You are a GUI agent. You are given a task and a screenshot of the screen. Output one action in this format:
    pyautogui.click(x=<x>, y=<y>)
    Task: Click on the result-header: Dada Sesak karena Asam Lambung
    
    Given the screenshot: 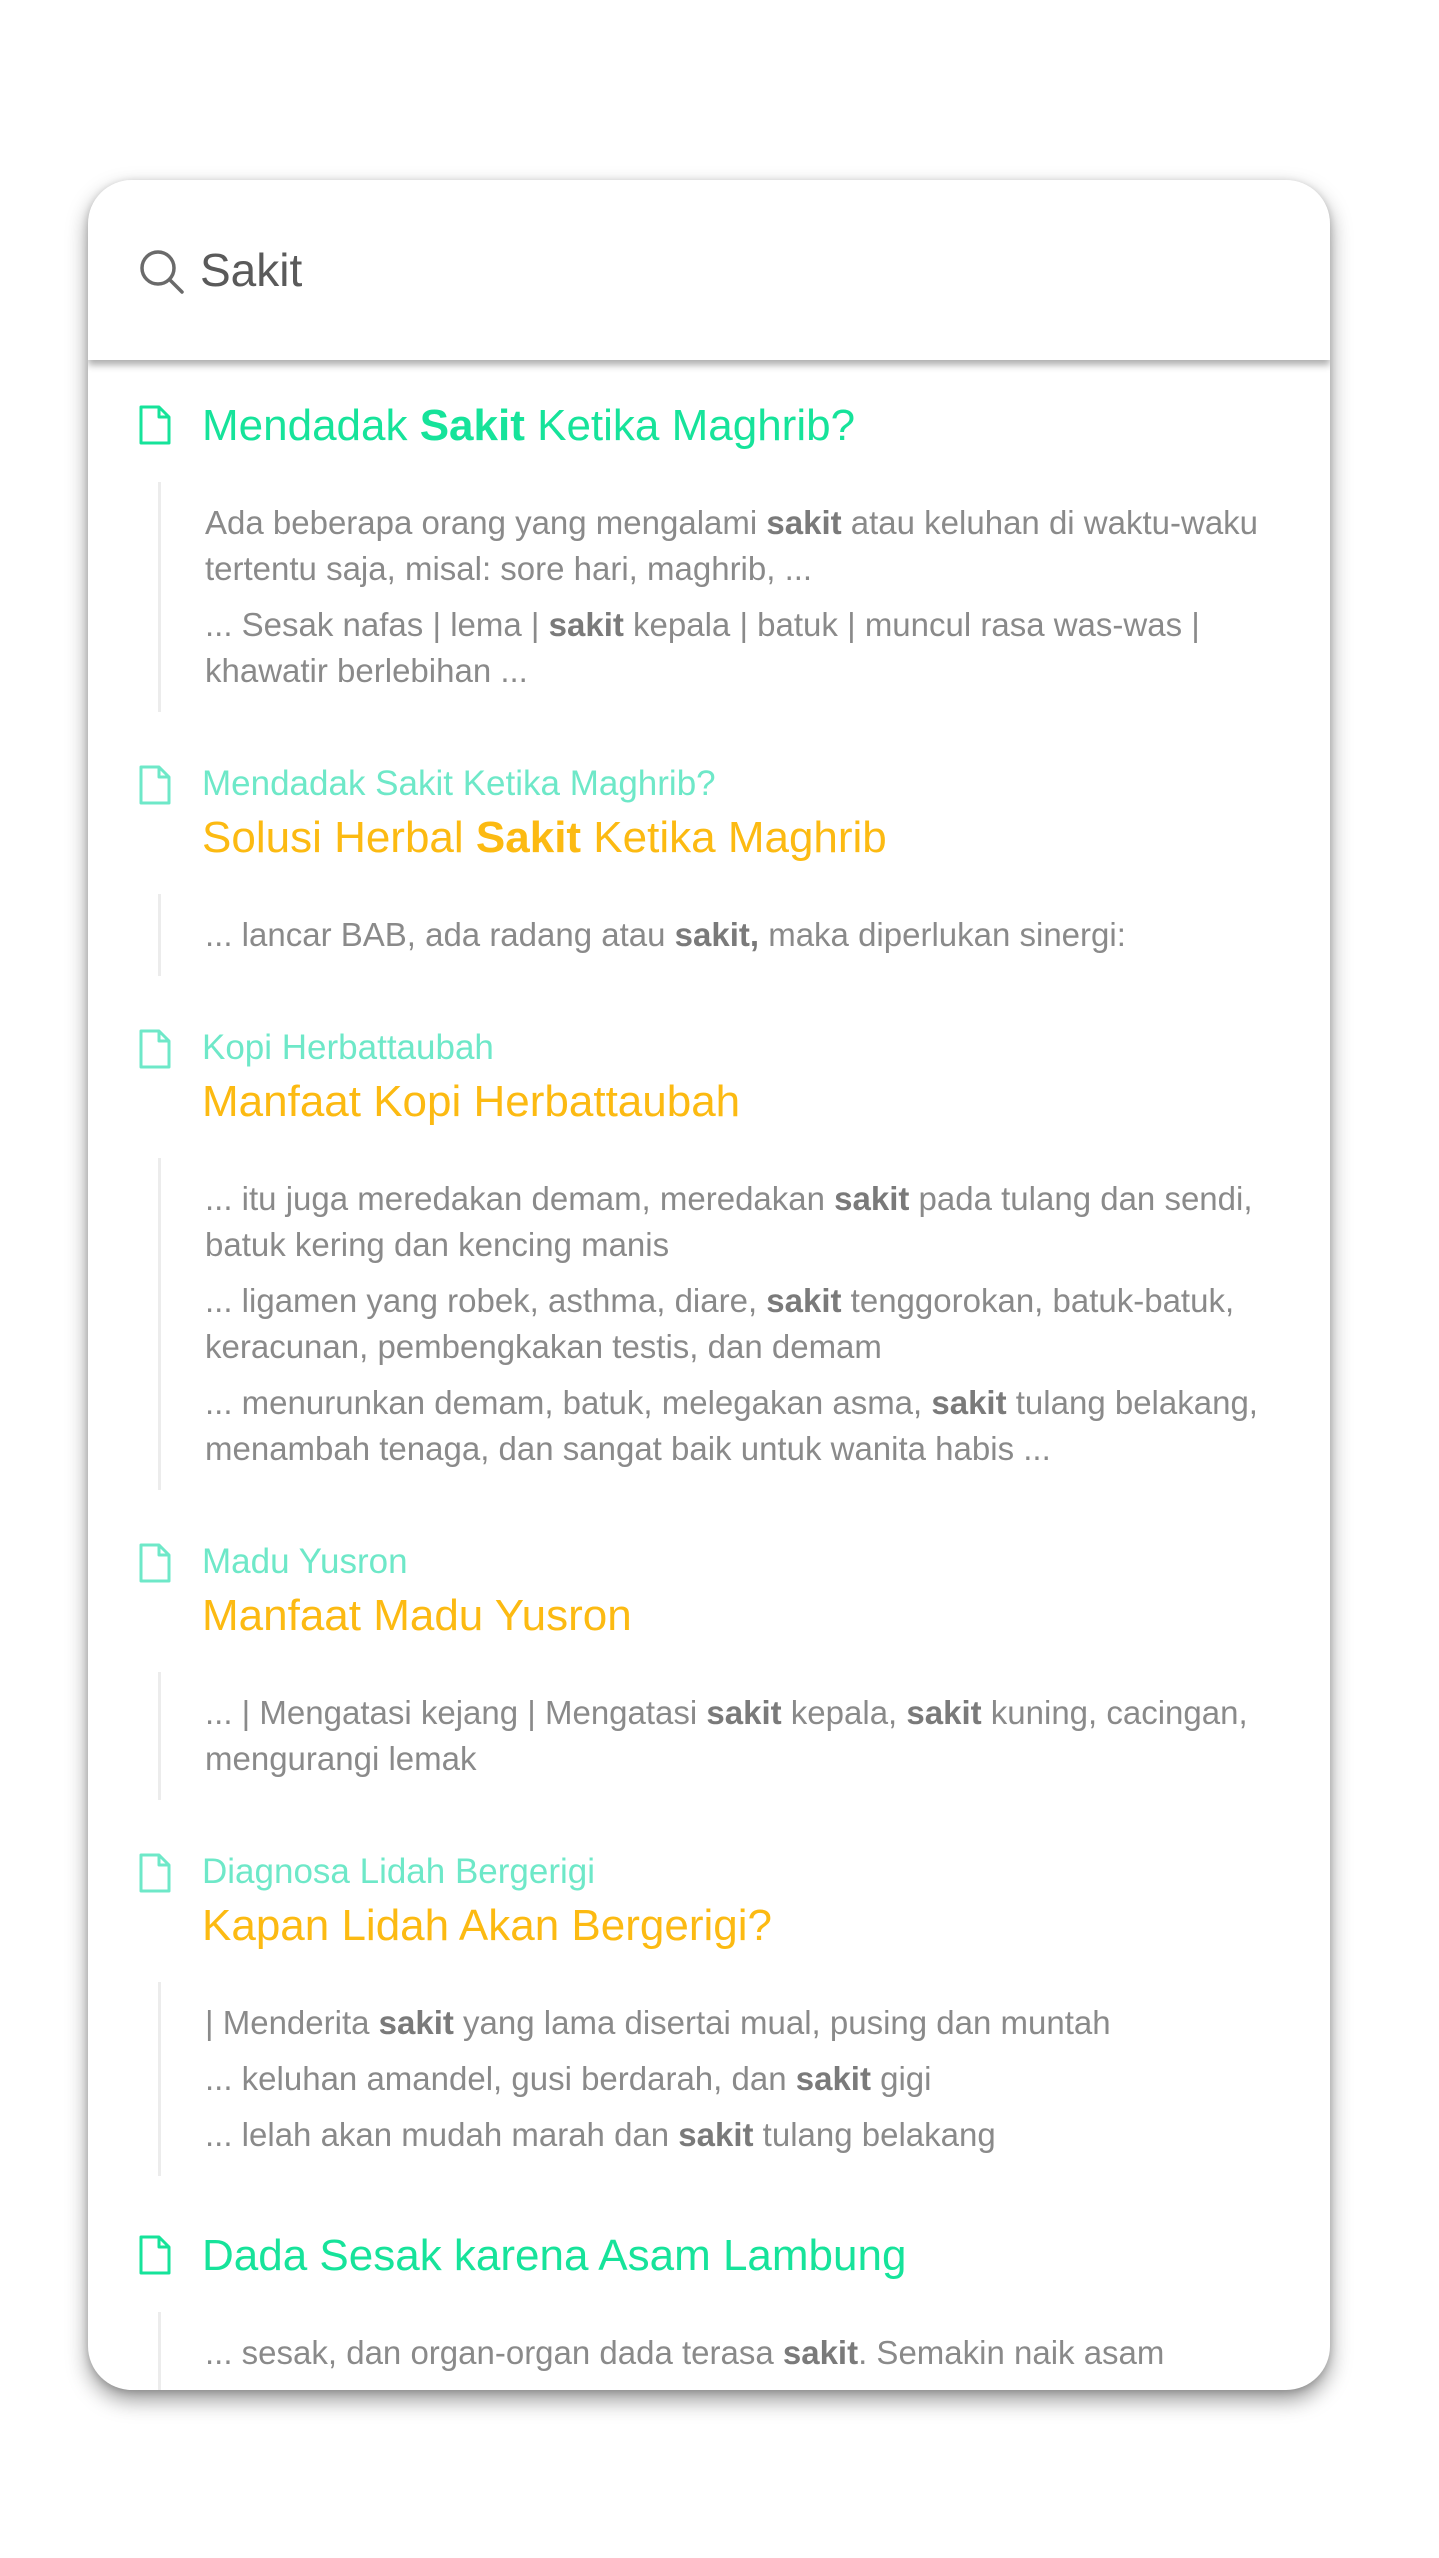 What is the action you would take?
    pyautogui.click(x=709, y=2256)
    